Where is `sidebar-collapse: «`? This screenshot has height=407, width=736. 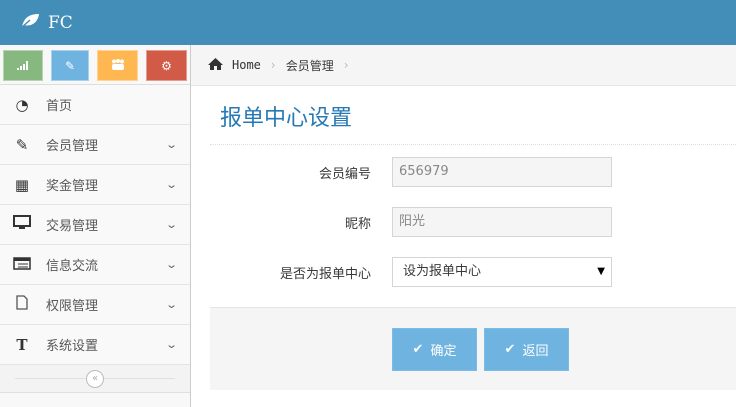 sidebar-collapse: « is located at coordinates (95, 379).